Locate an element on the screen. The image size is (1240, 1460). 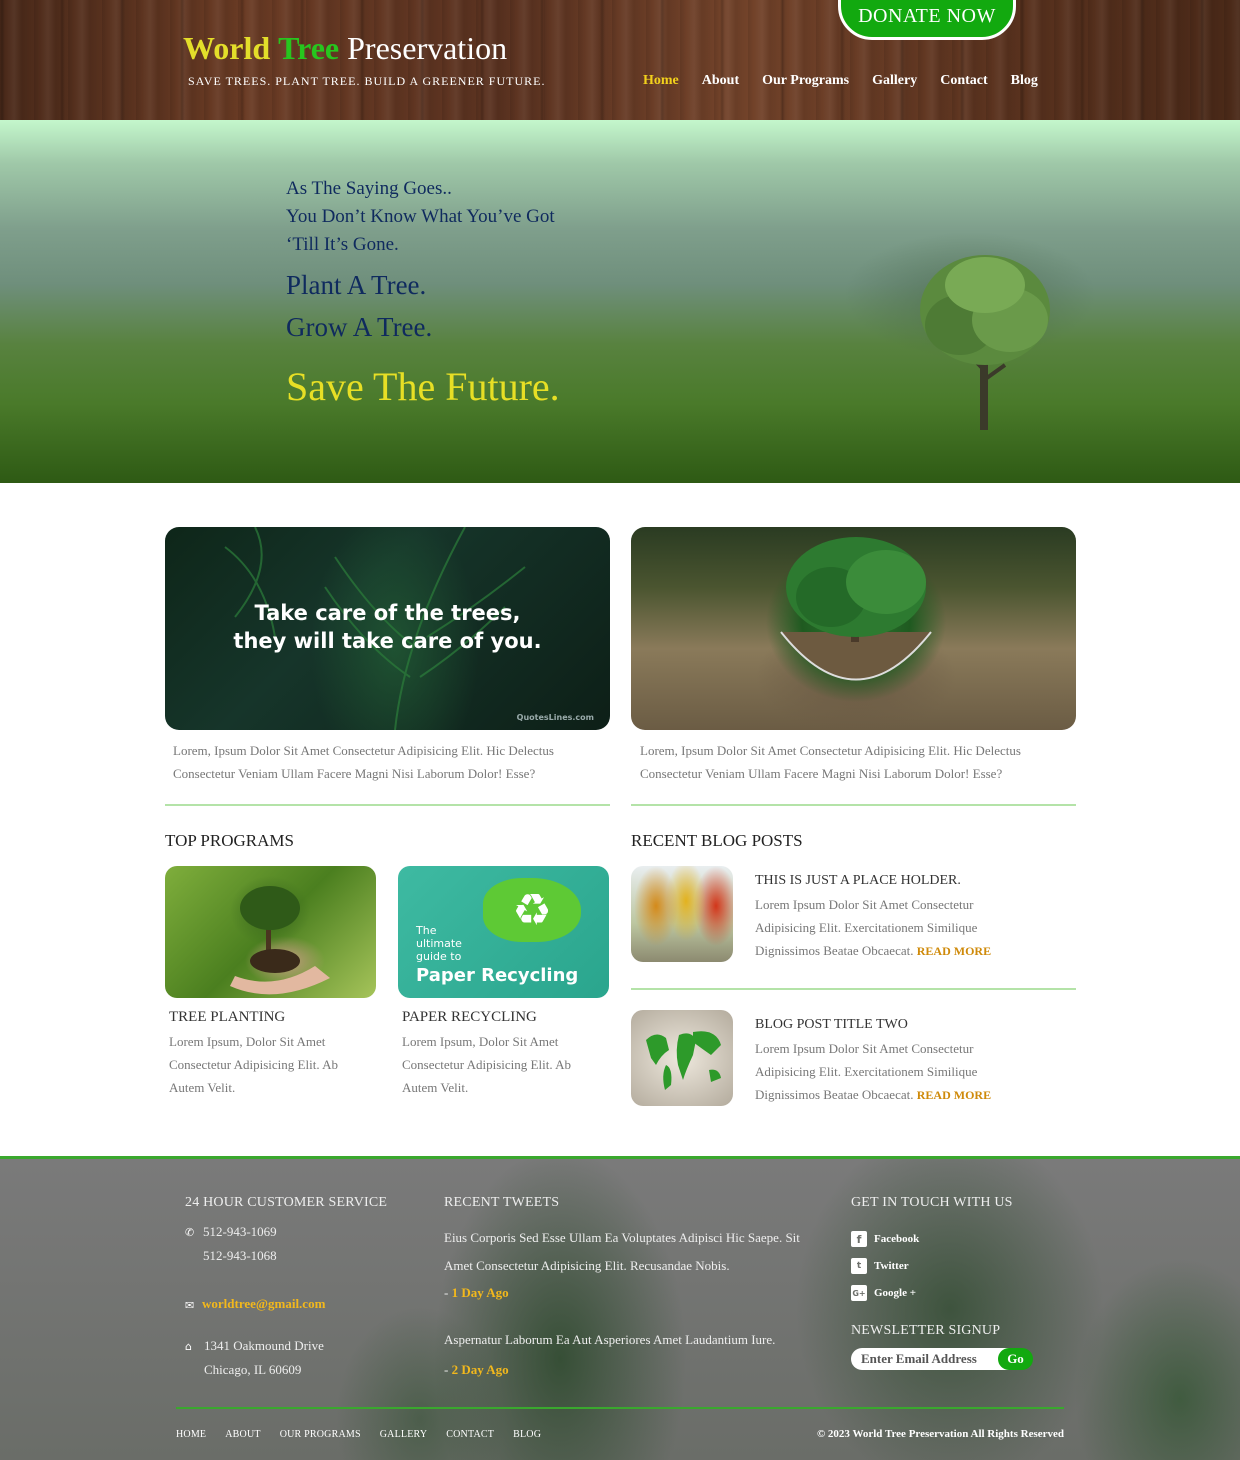
tweet-1-ago: 1 Day Ago is located at coordinates (480, 1292).